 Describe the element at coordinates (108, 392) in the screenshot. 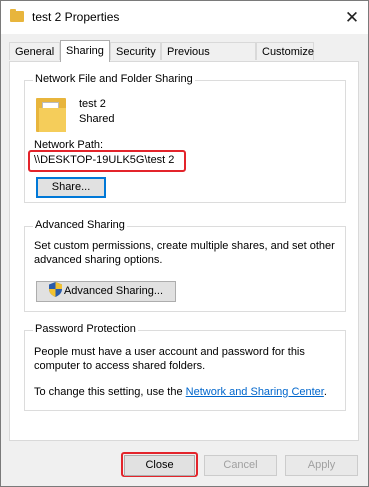

I see `change-setting-prefix: To change this setting, use the` at that location.